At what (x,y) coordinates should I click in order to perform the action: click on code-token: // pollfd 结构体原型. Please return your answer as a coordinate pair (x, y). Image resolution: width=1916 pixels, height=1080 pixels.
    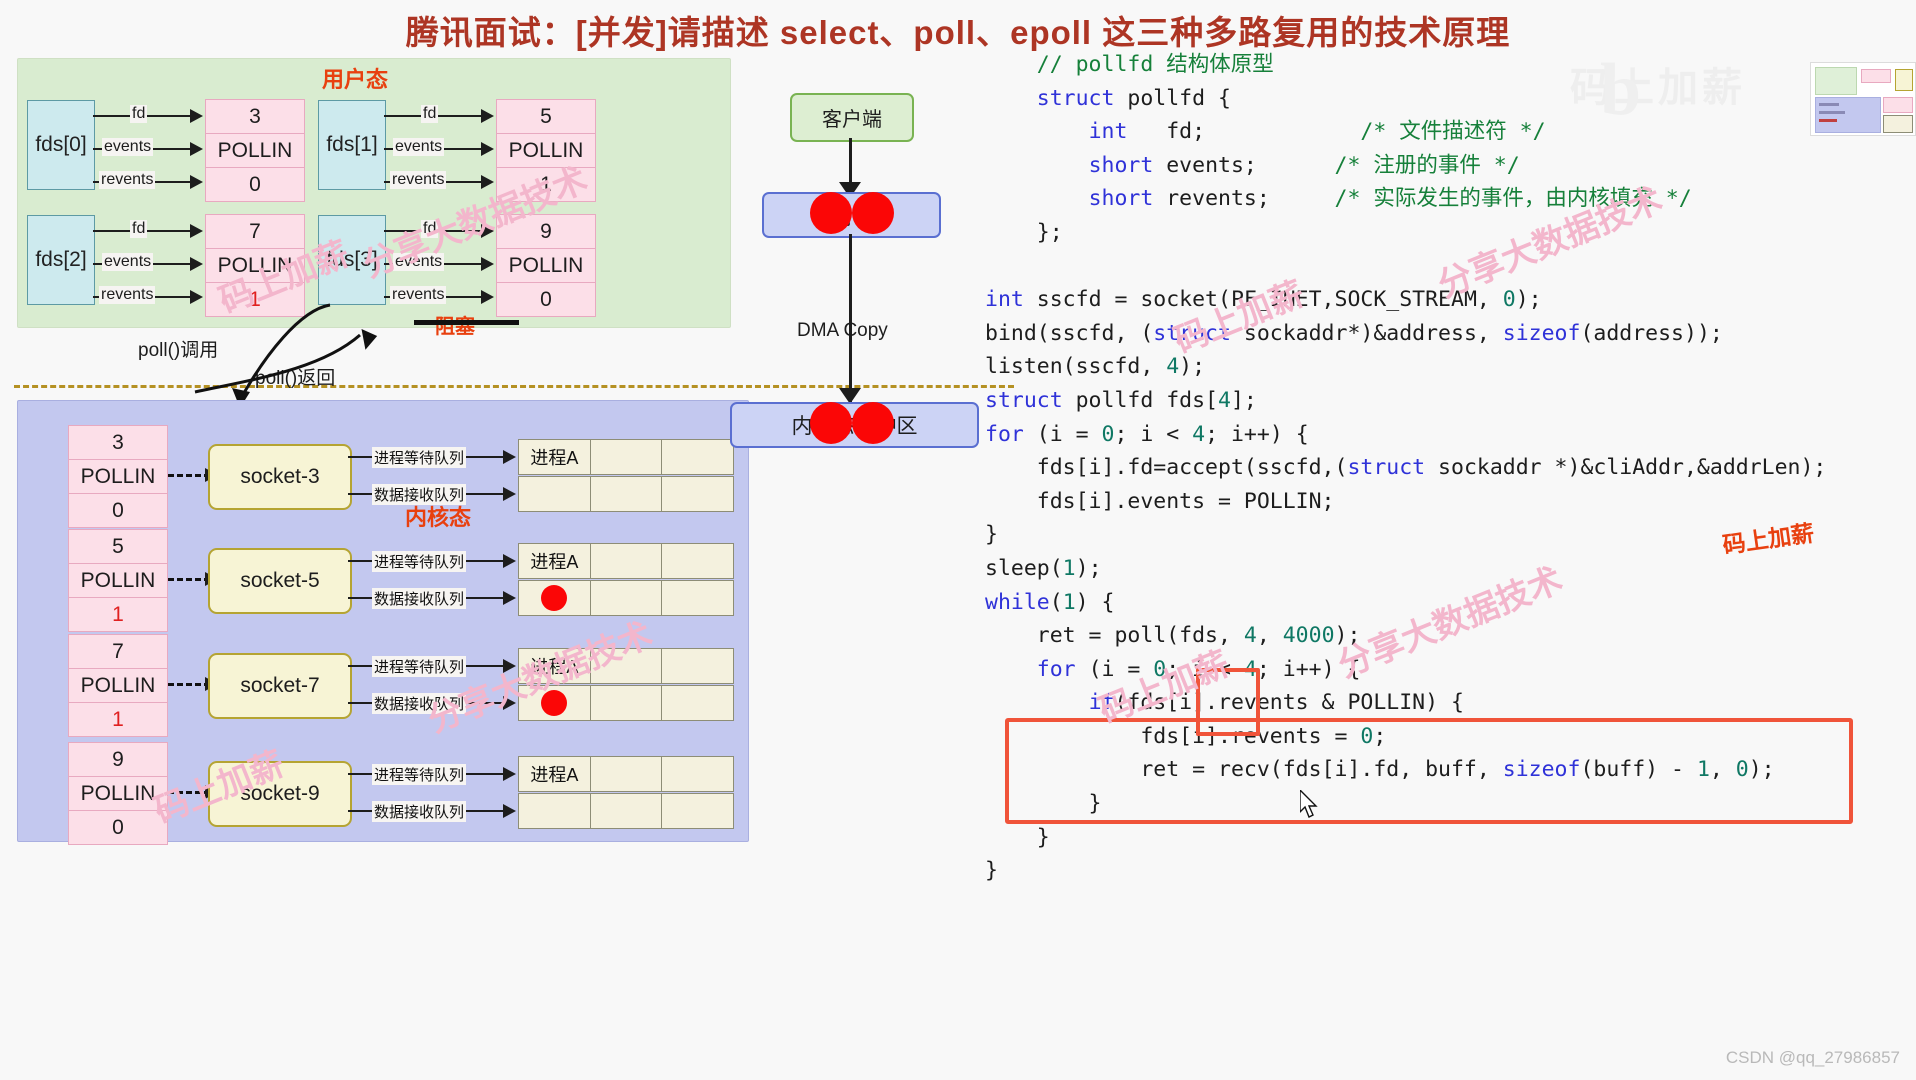
    Looking at the image, I should click on (1155, 64).